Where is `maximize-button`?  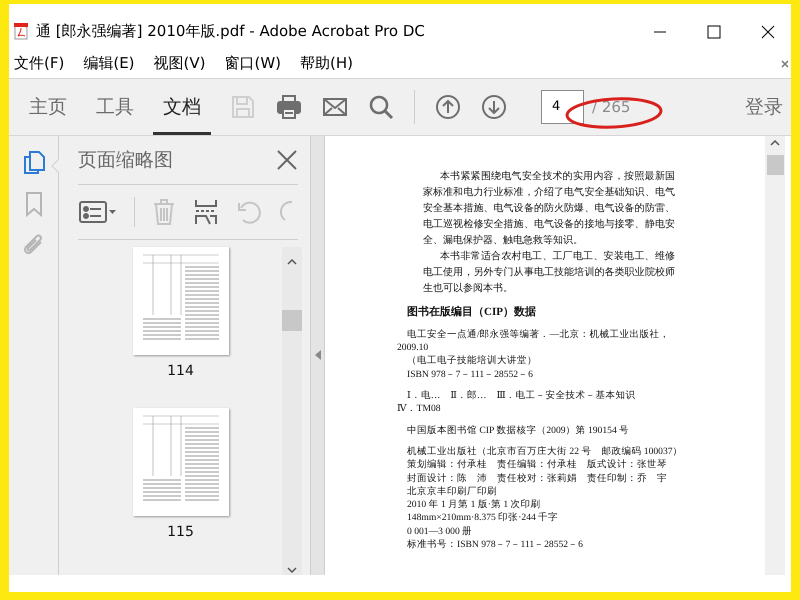 maximize-button is located at coordinates (714, 31).